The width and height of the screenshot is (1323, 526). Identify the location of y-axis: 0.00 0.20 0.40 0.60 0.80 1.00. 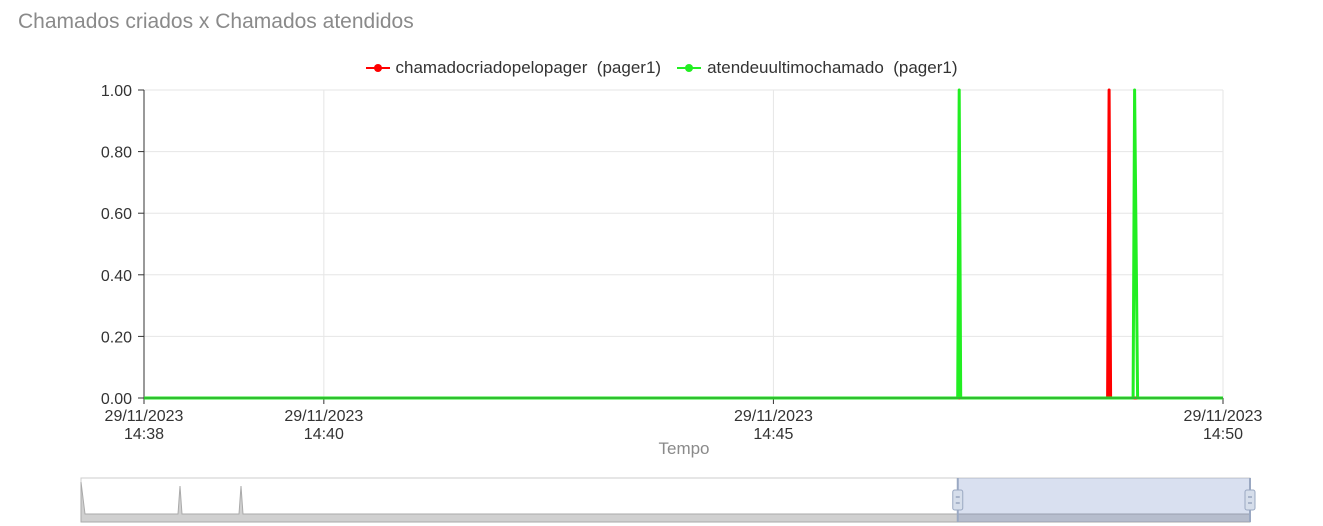
(122, 245).